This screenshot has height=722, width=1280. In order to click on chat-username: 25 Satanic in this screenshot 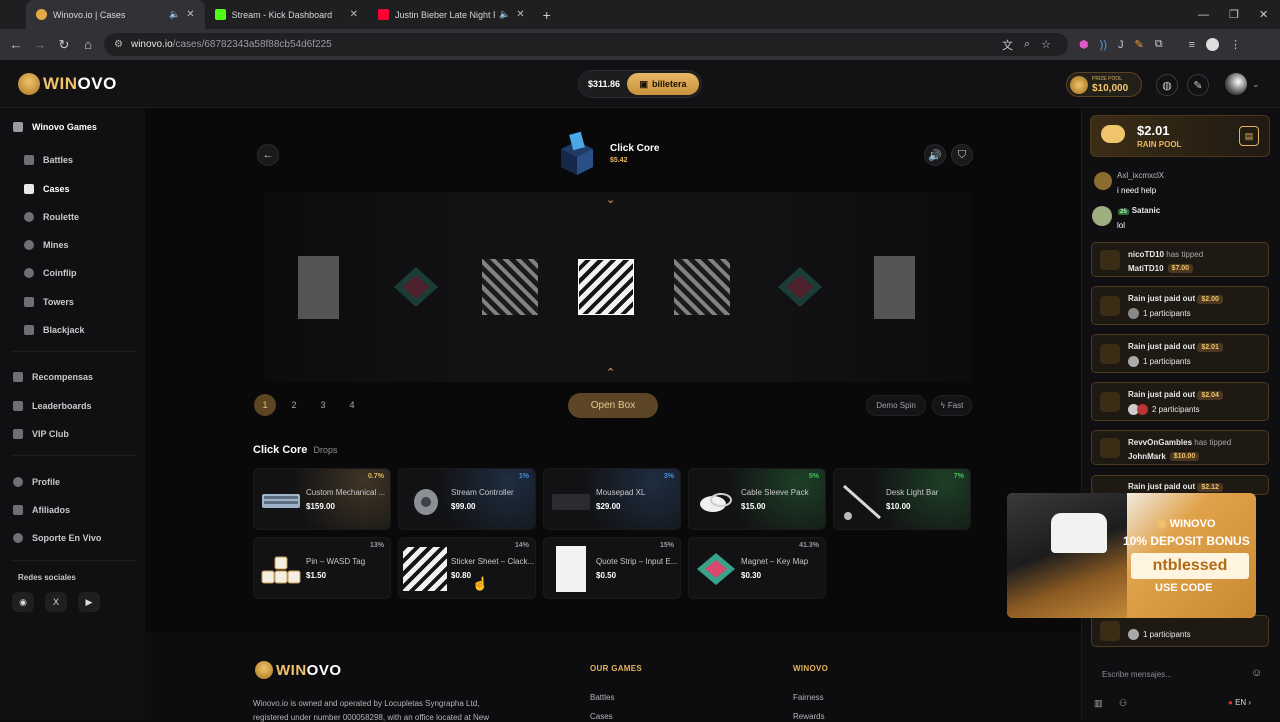, I will do `click(1139, 210)`.